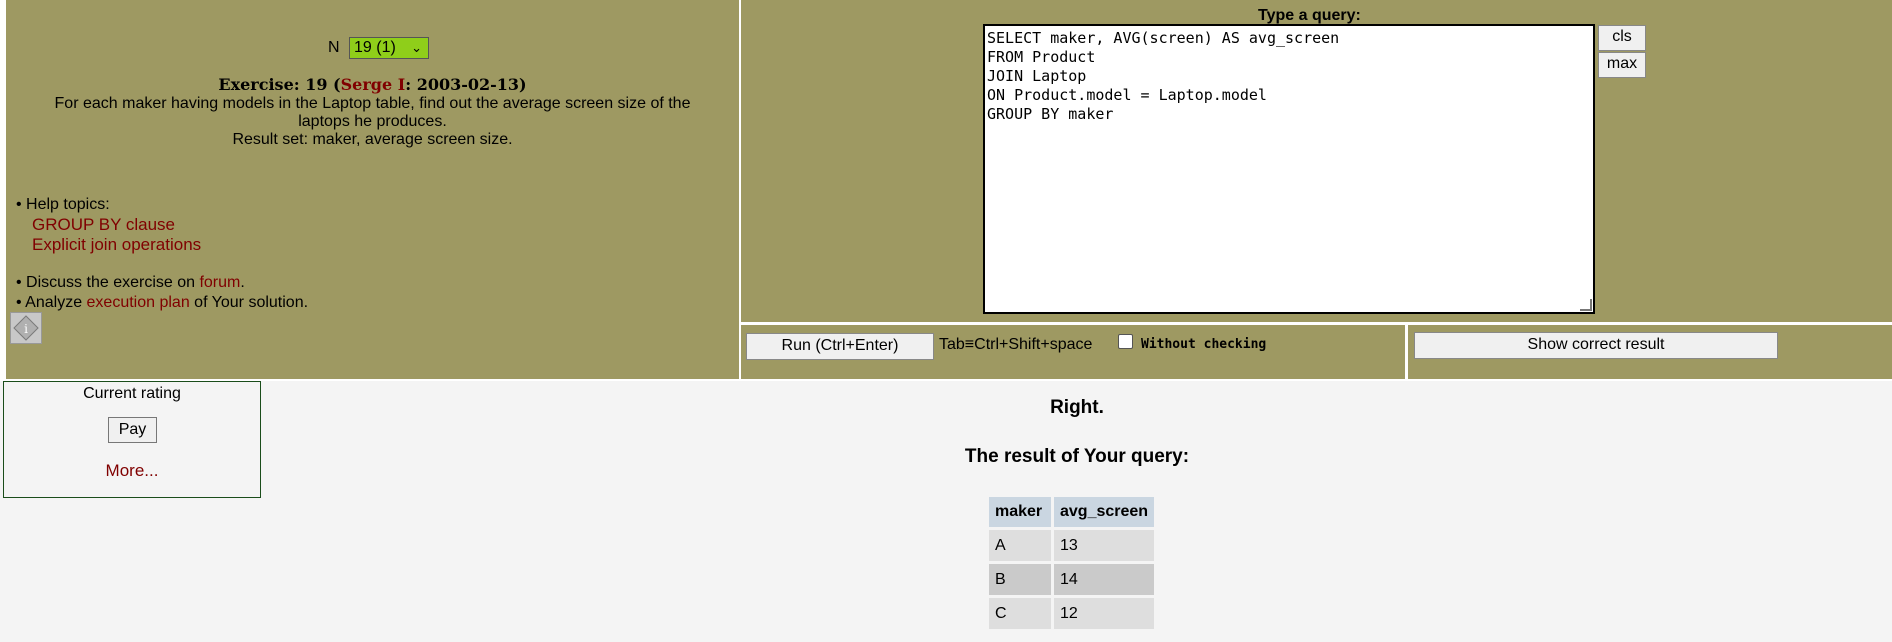 The height and width of the screenshot is (642, 1892). Describe the element at coordinates (1020, 545) in the screenshot. I see `table-cell: A` at that location.